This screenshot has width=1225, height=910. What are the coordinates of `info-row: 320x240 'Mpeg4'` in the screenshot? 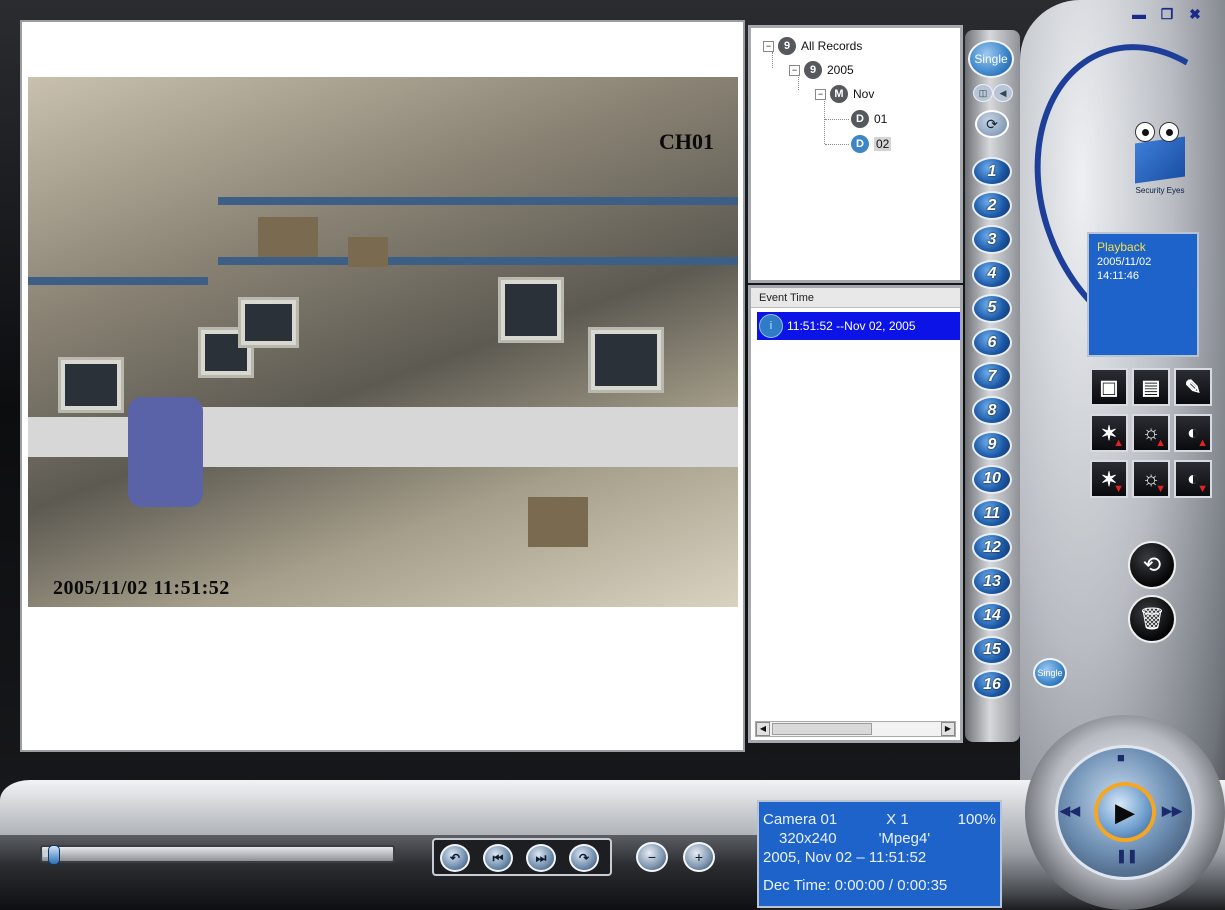 It's located at (879, 838).